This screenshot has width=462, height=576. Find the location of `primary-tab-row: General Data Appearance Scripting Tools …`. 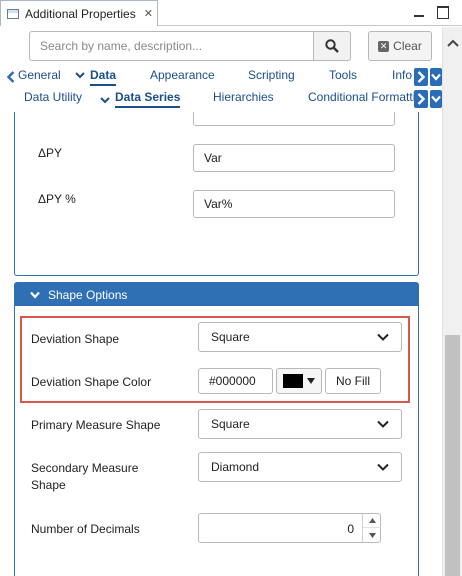

primary-tab-row: General Data Appearance Scripting Tools … is located at coordinates (221, 77).